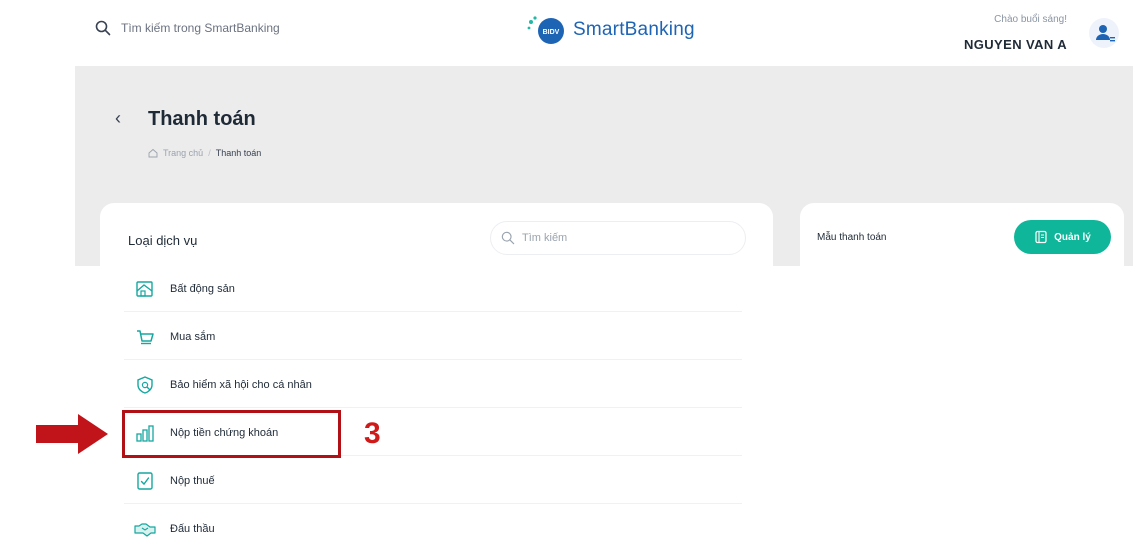 This screenshot has width=1133, height=550. What do you see at coordinates (372, 433) in the screenshot?
I see `step-number: 3` at bounding box center [372, 433].